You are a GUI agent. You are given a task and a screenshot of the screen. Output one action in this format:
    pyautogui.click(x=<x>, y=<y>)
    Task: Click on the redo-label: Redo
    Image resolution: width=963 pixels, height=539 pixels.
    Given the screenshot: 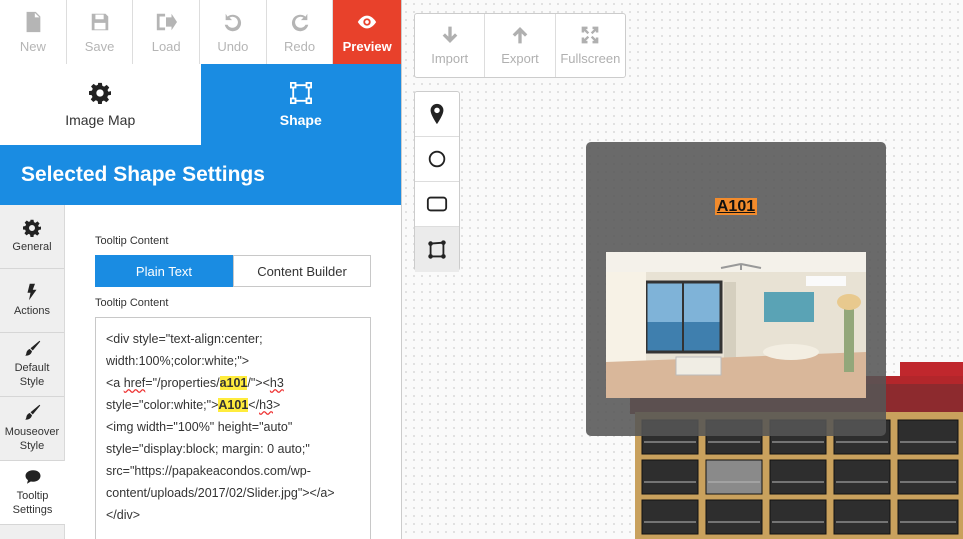 What is the action you would take?
    pyautogui.click(x=299, y=46)
    